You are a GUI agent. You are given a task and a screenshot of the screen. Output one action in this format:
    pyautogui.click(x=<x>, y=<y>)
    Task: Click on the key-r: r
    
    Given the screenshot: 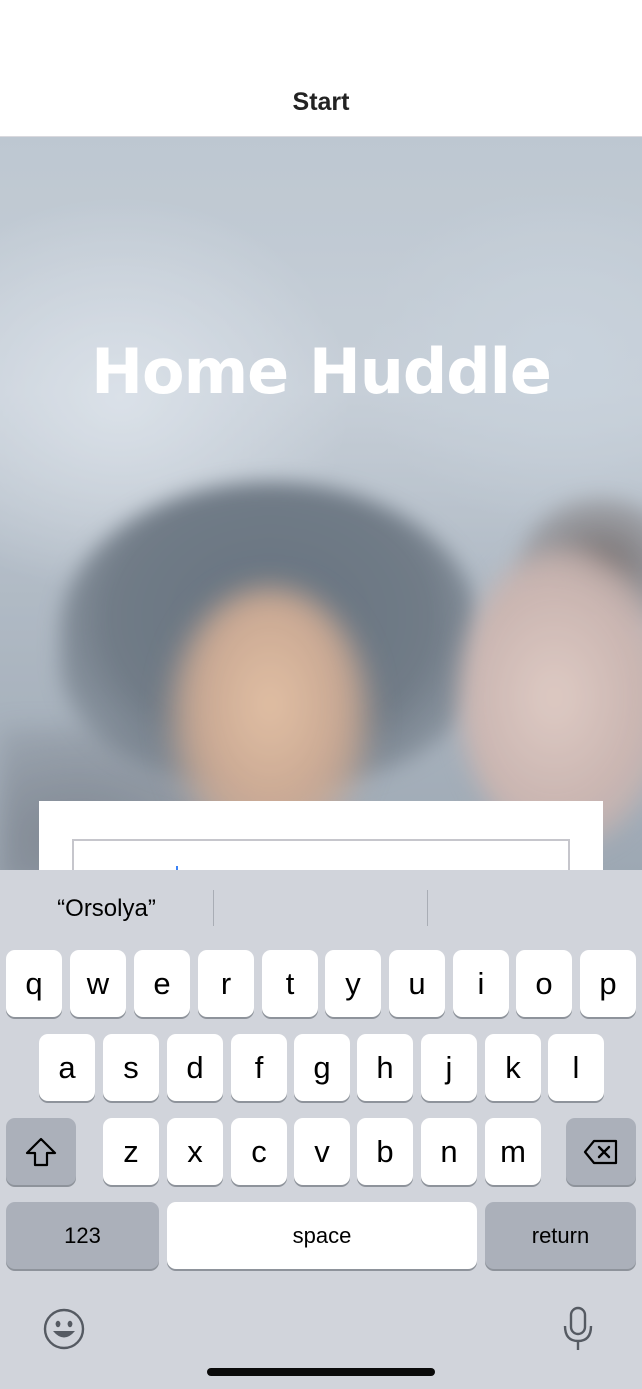 What is the action you would take?
    pyautogui.click(x=226, y=983)
    